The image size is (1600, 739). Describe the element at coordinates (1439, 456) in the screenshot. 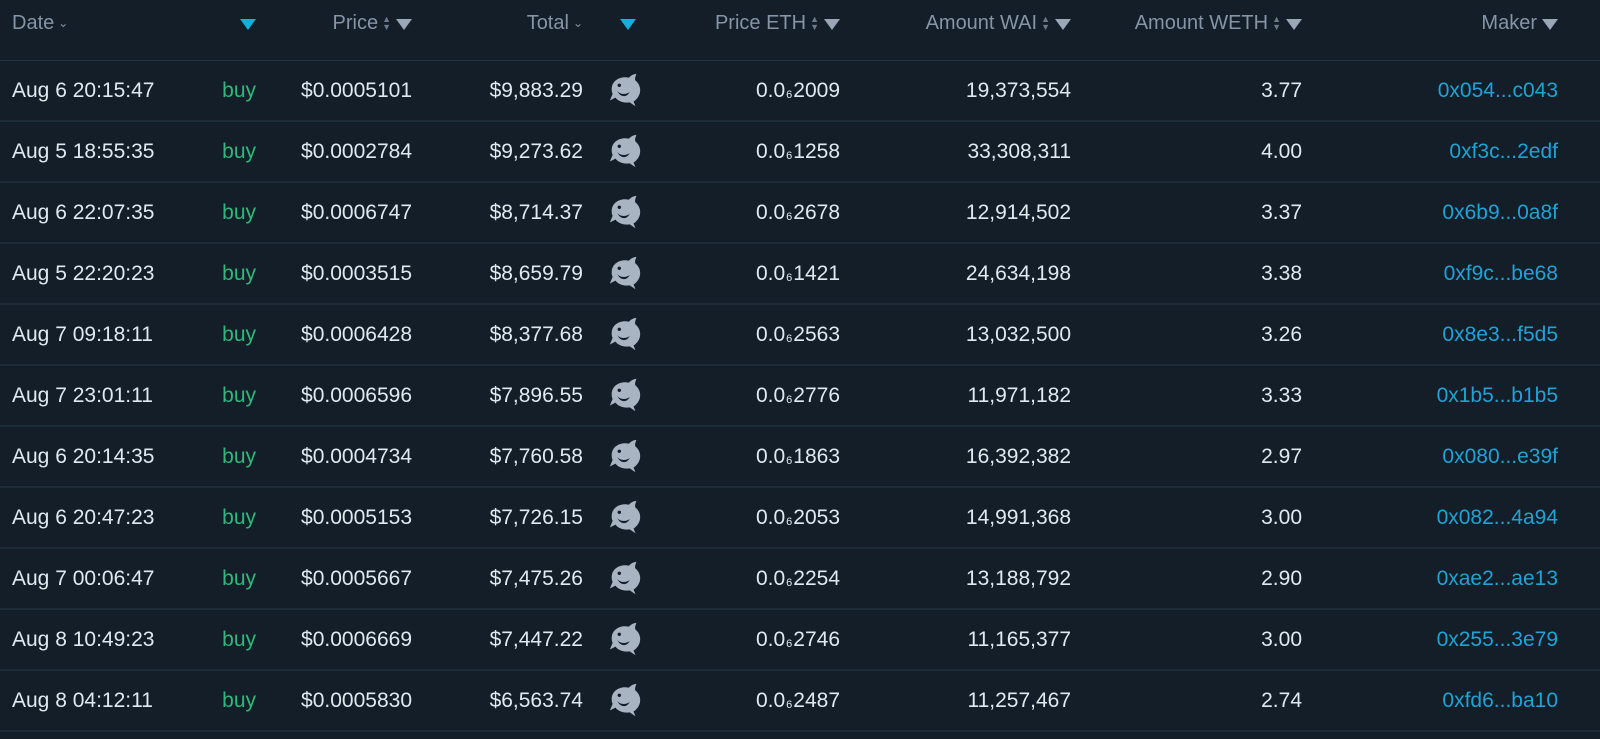

I see `maker-address-link: 0x080...e39f` at that location.